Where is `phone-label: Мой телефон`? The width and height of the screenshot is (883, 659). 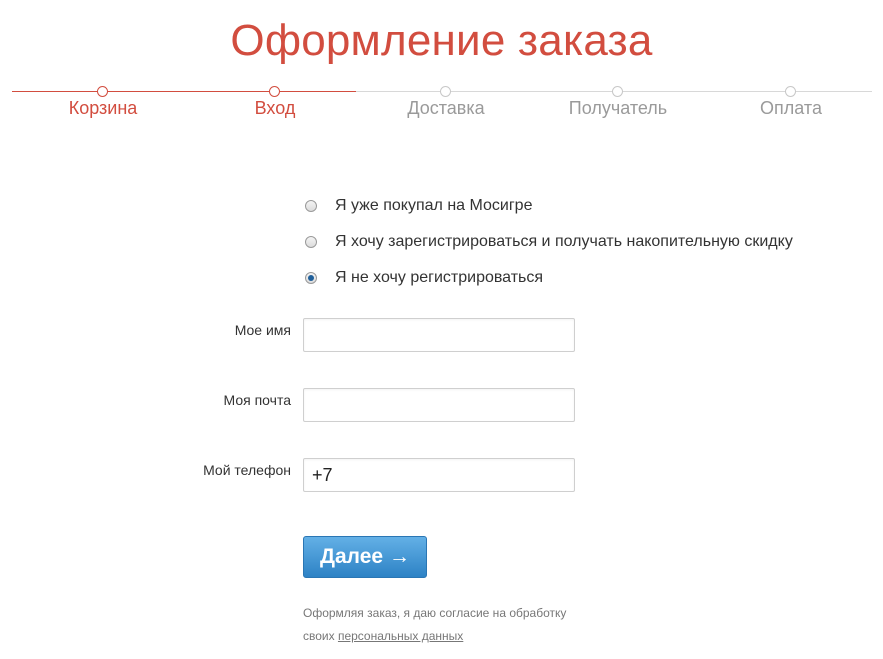
phone-label: Мой телефон is located at coordinates (247, 470).